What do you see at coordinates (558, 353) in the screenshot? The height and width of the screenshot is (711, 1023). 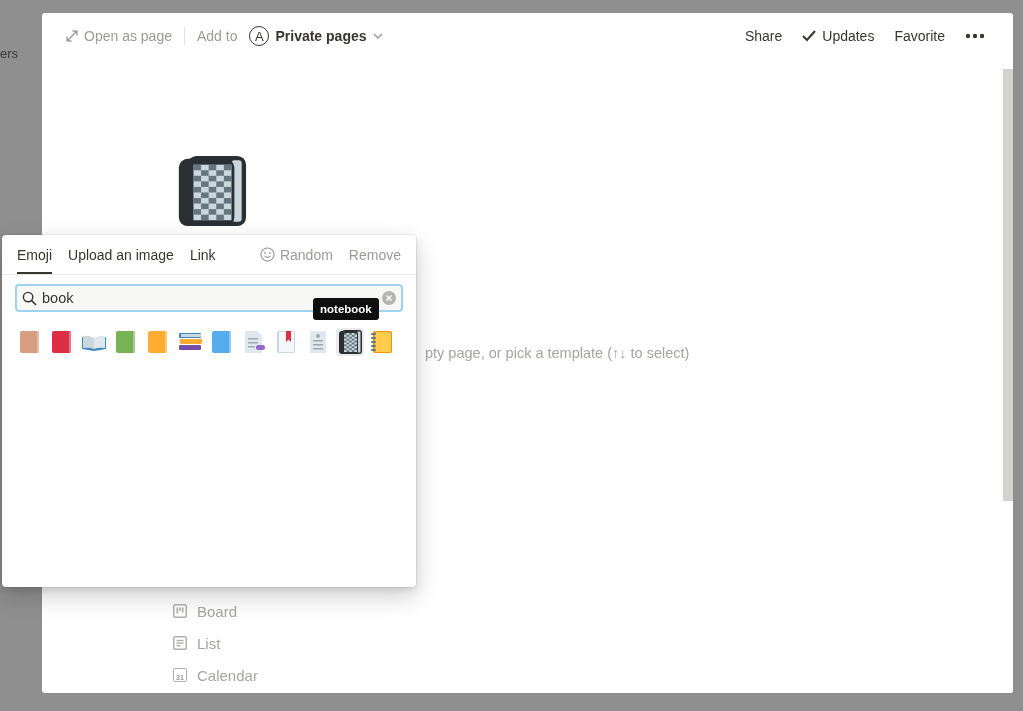 I see `template-hint-text: pty page, or pick a template (↑↓ to select)` at bounding box center [558, 353].